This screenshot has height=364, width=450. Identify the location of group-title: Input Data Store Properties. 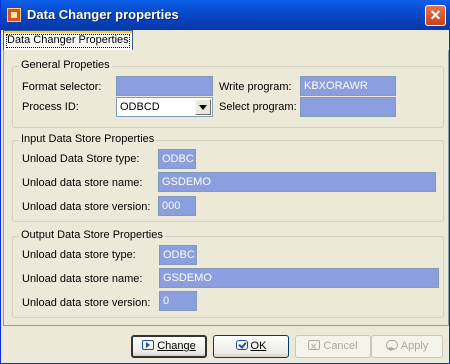
(88, 139).